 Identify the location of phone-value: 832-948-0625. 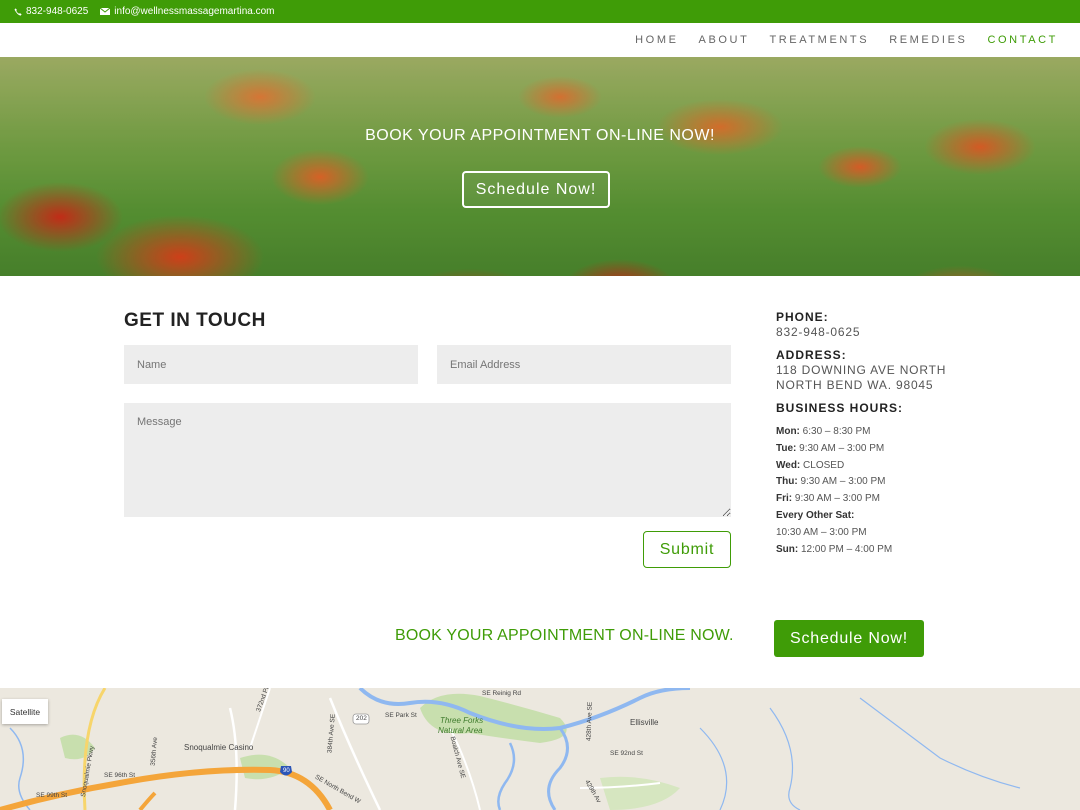
(818, 332).